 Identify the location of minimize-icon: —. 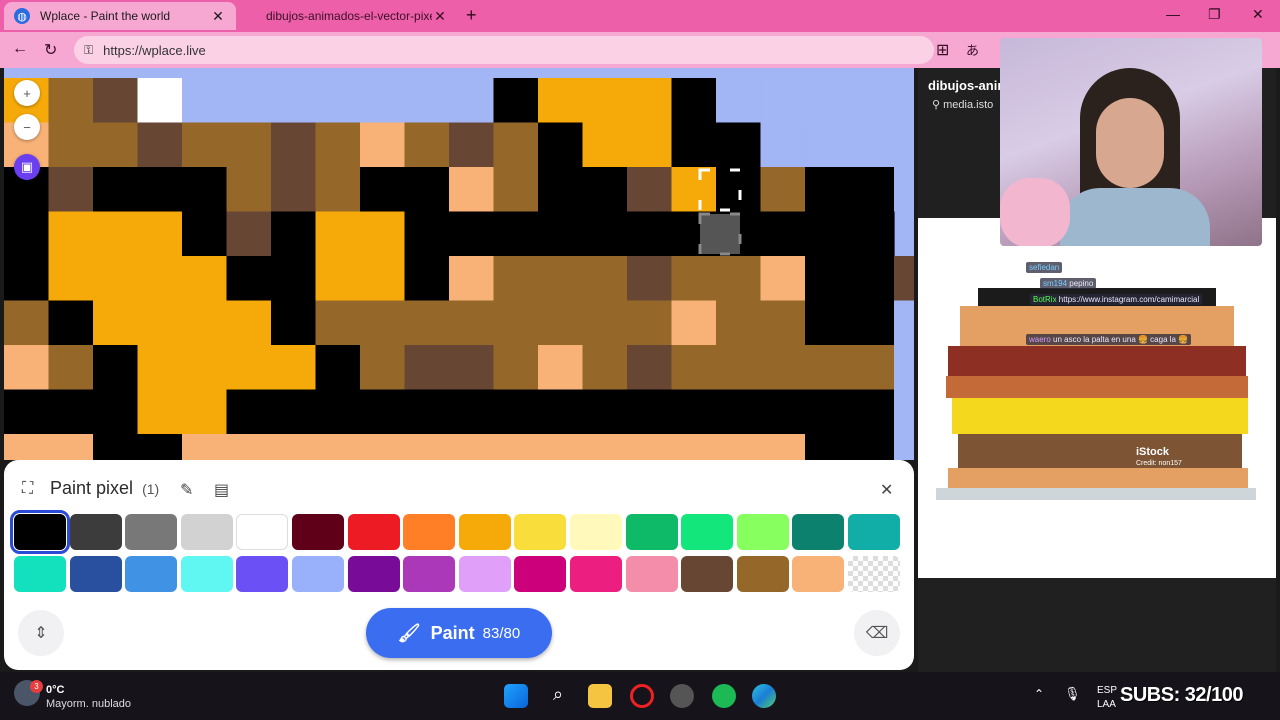
(1173, 14).